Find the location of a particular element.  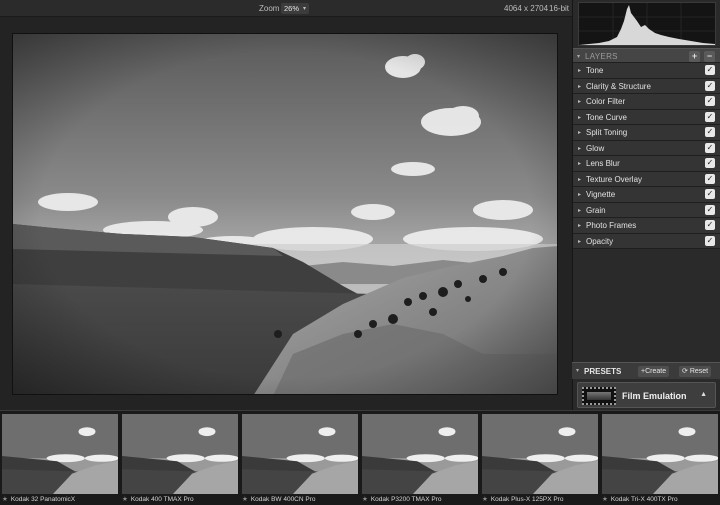

layer-label: Clarity & Structure is located at coordinates (618, 86).